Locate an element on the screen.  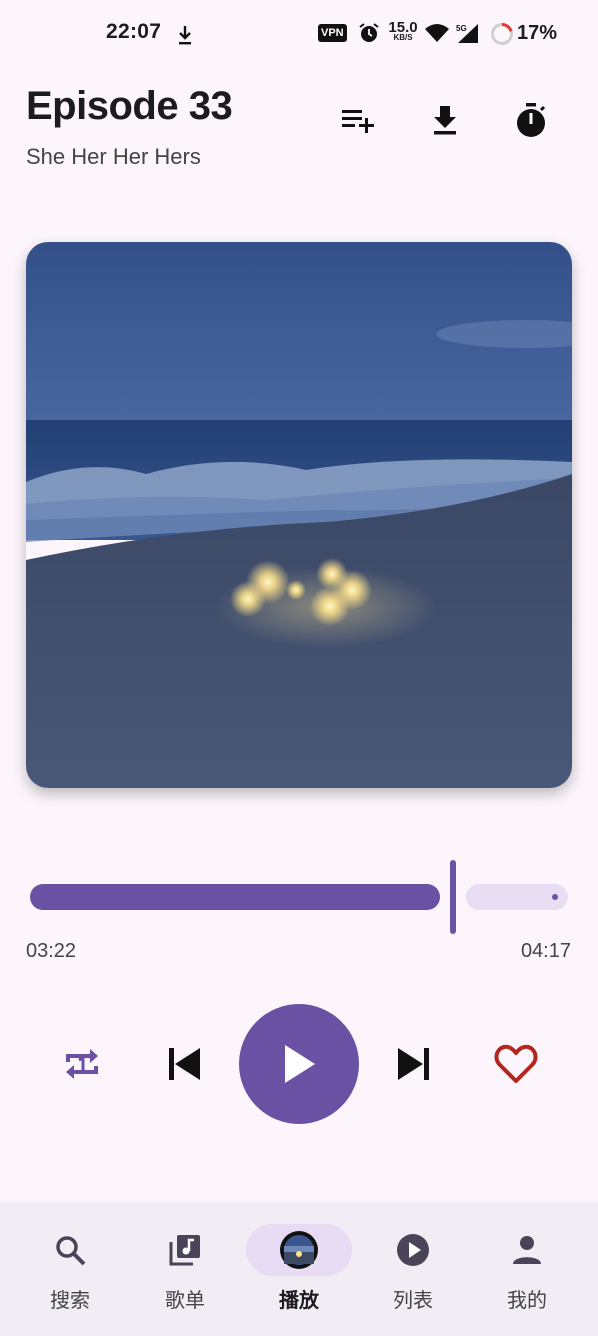
repeat-button is located at coordinates (82, 1064).